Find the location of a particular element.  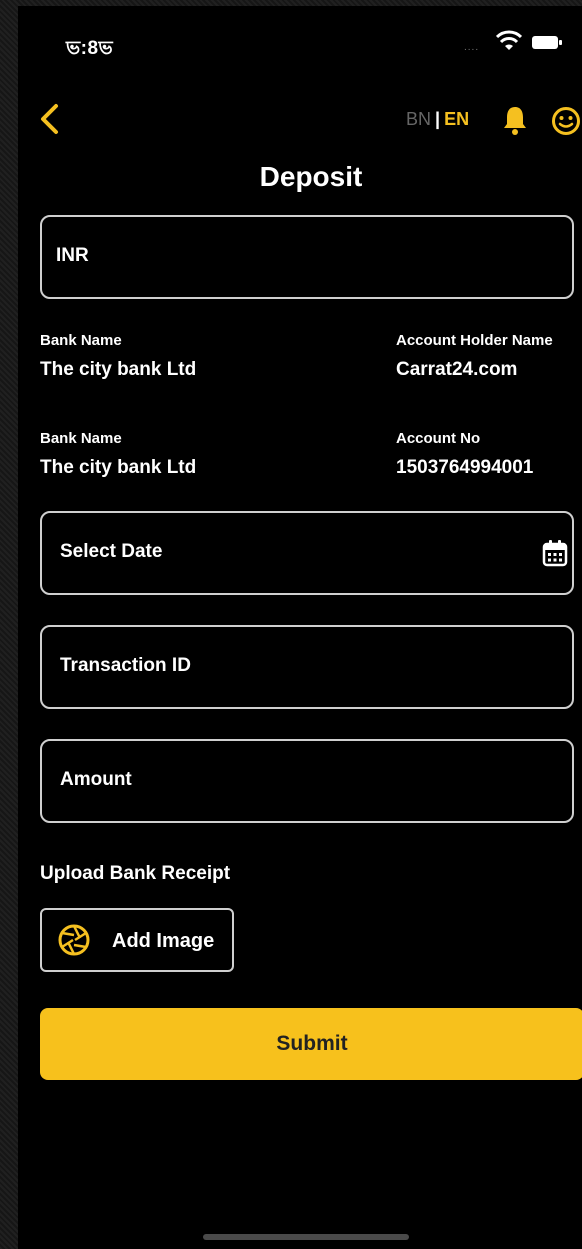

submit-button: Submit is located at coordinates (311, 1044).